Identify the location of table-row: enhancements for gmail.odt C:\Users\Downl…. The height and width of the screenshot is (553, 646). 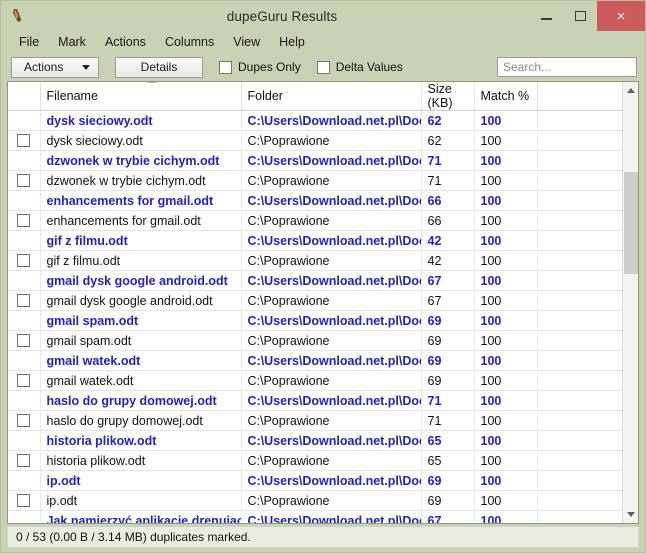
(315, 200).